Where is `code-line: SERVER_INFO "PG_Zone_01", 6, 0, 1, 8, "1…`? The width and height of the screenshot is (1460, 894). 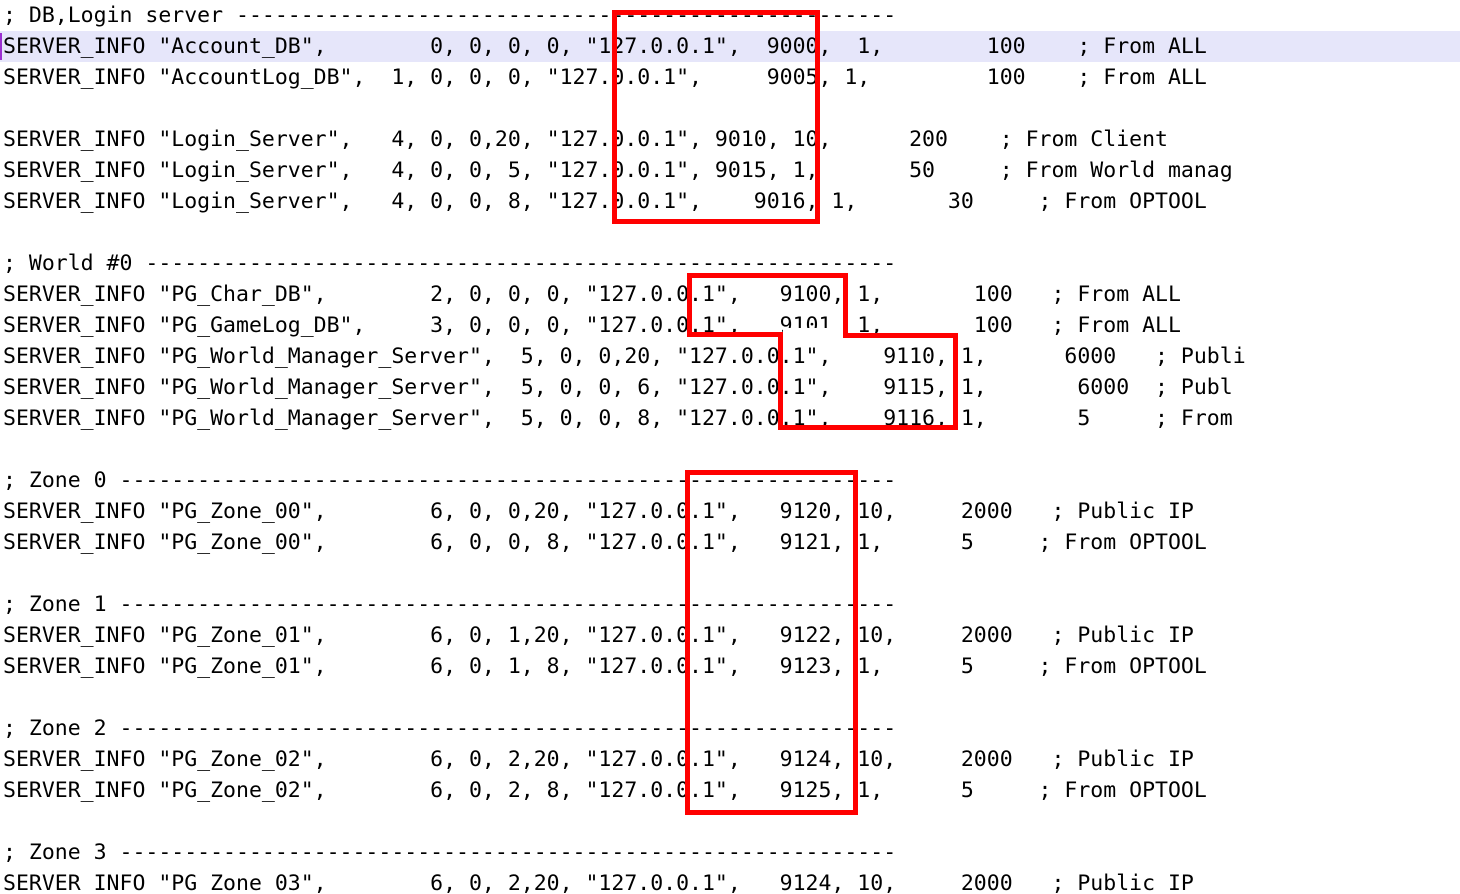
code-line: SERVER_INFO "PG_Zone_01", 6, 0, 1, 8, "1… is located at coordinates (730, 666).